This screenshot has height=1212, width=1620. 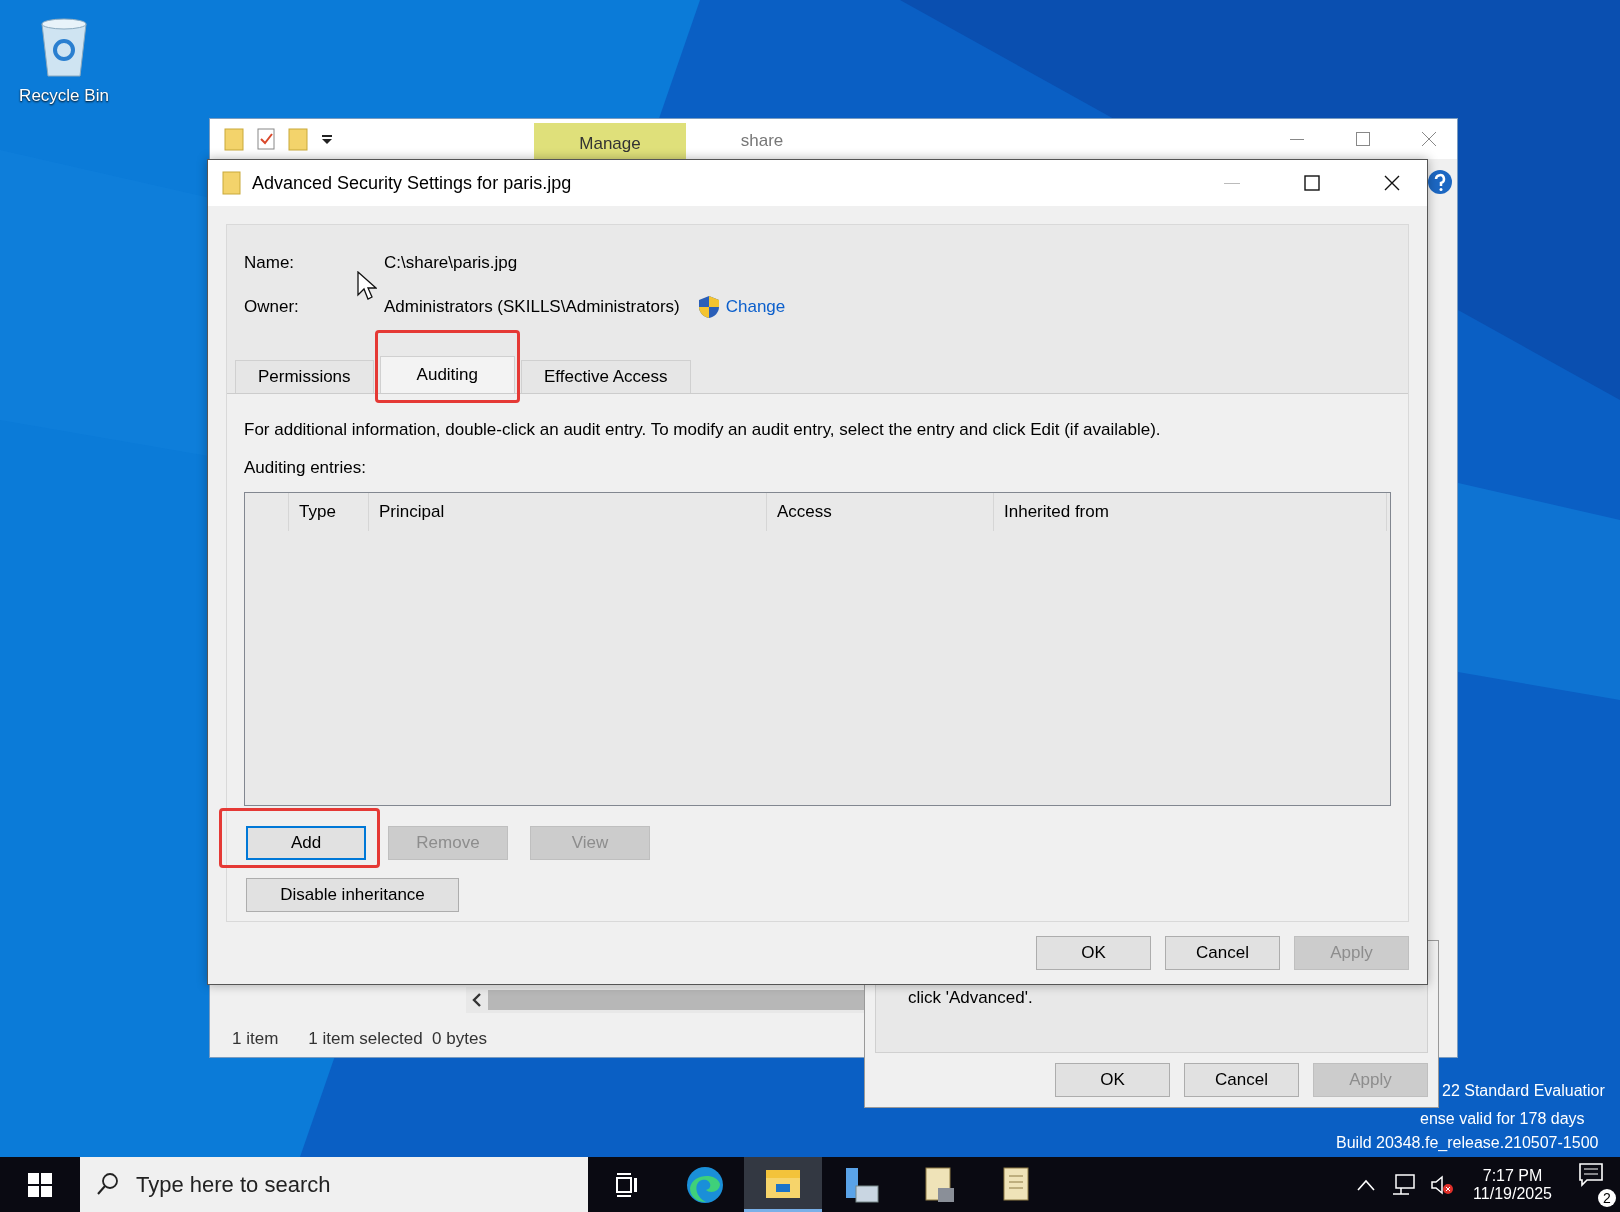 What do you see at coordinates (1502, 1119) in the screenshot?
I see `watermark-text: ense valid for 178 days` at bounding box center [1502, 1119].